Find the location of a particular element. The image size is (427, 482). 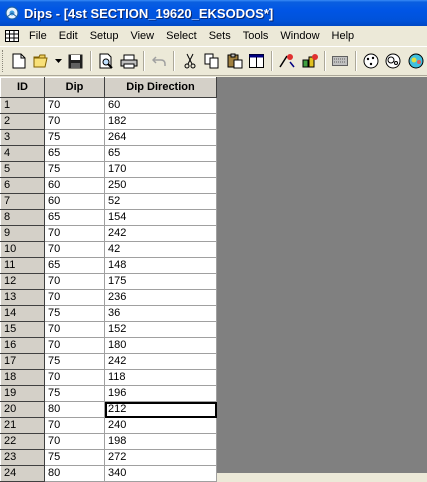

row-id-cell: 1 is located at coordinates (22, 105).